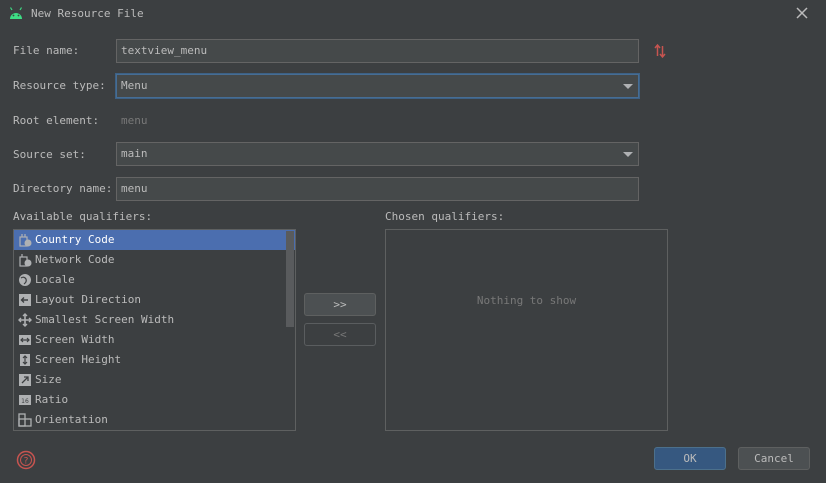 This screenshot has height=483, width=826. Describe the element at coordinates (377, 189) in the screenshot. I see `directory-name-input: menu` at that location.